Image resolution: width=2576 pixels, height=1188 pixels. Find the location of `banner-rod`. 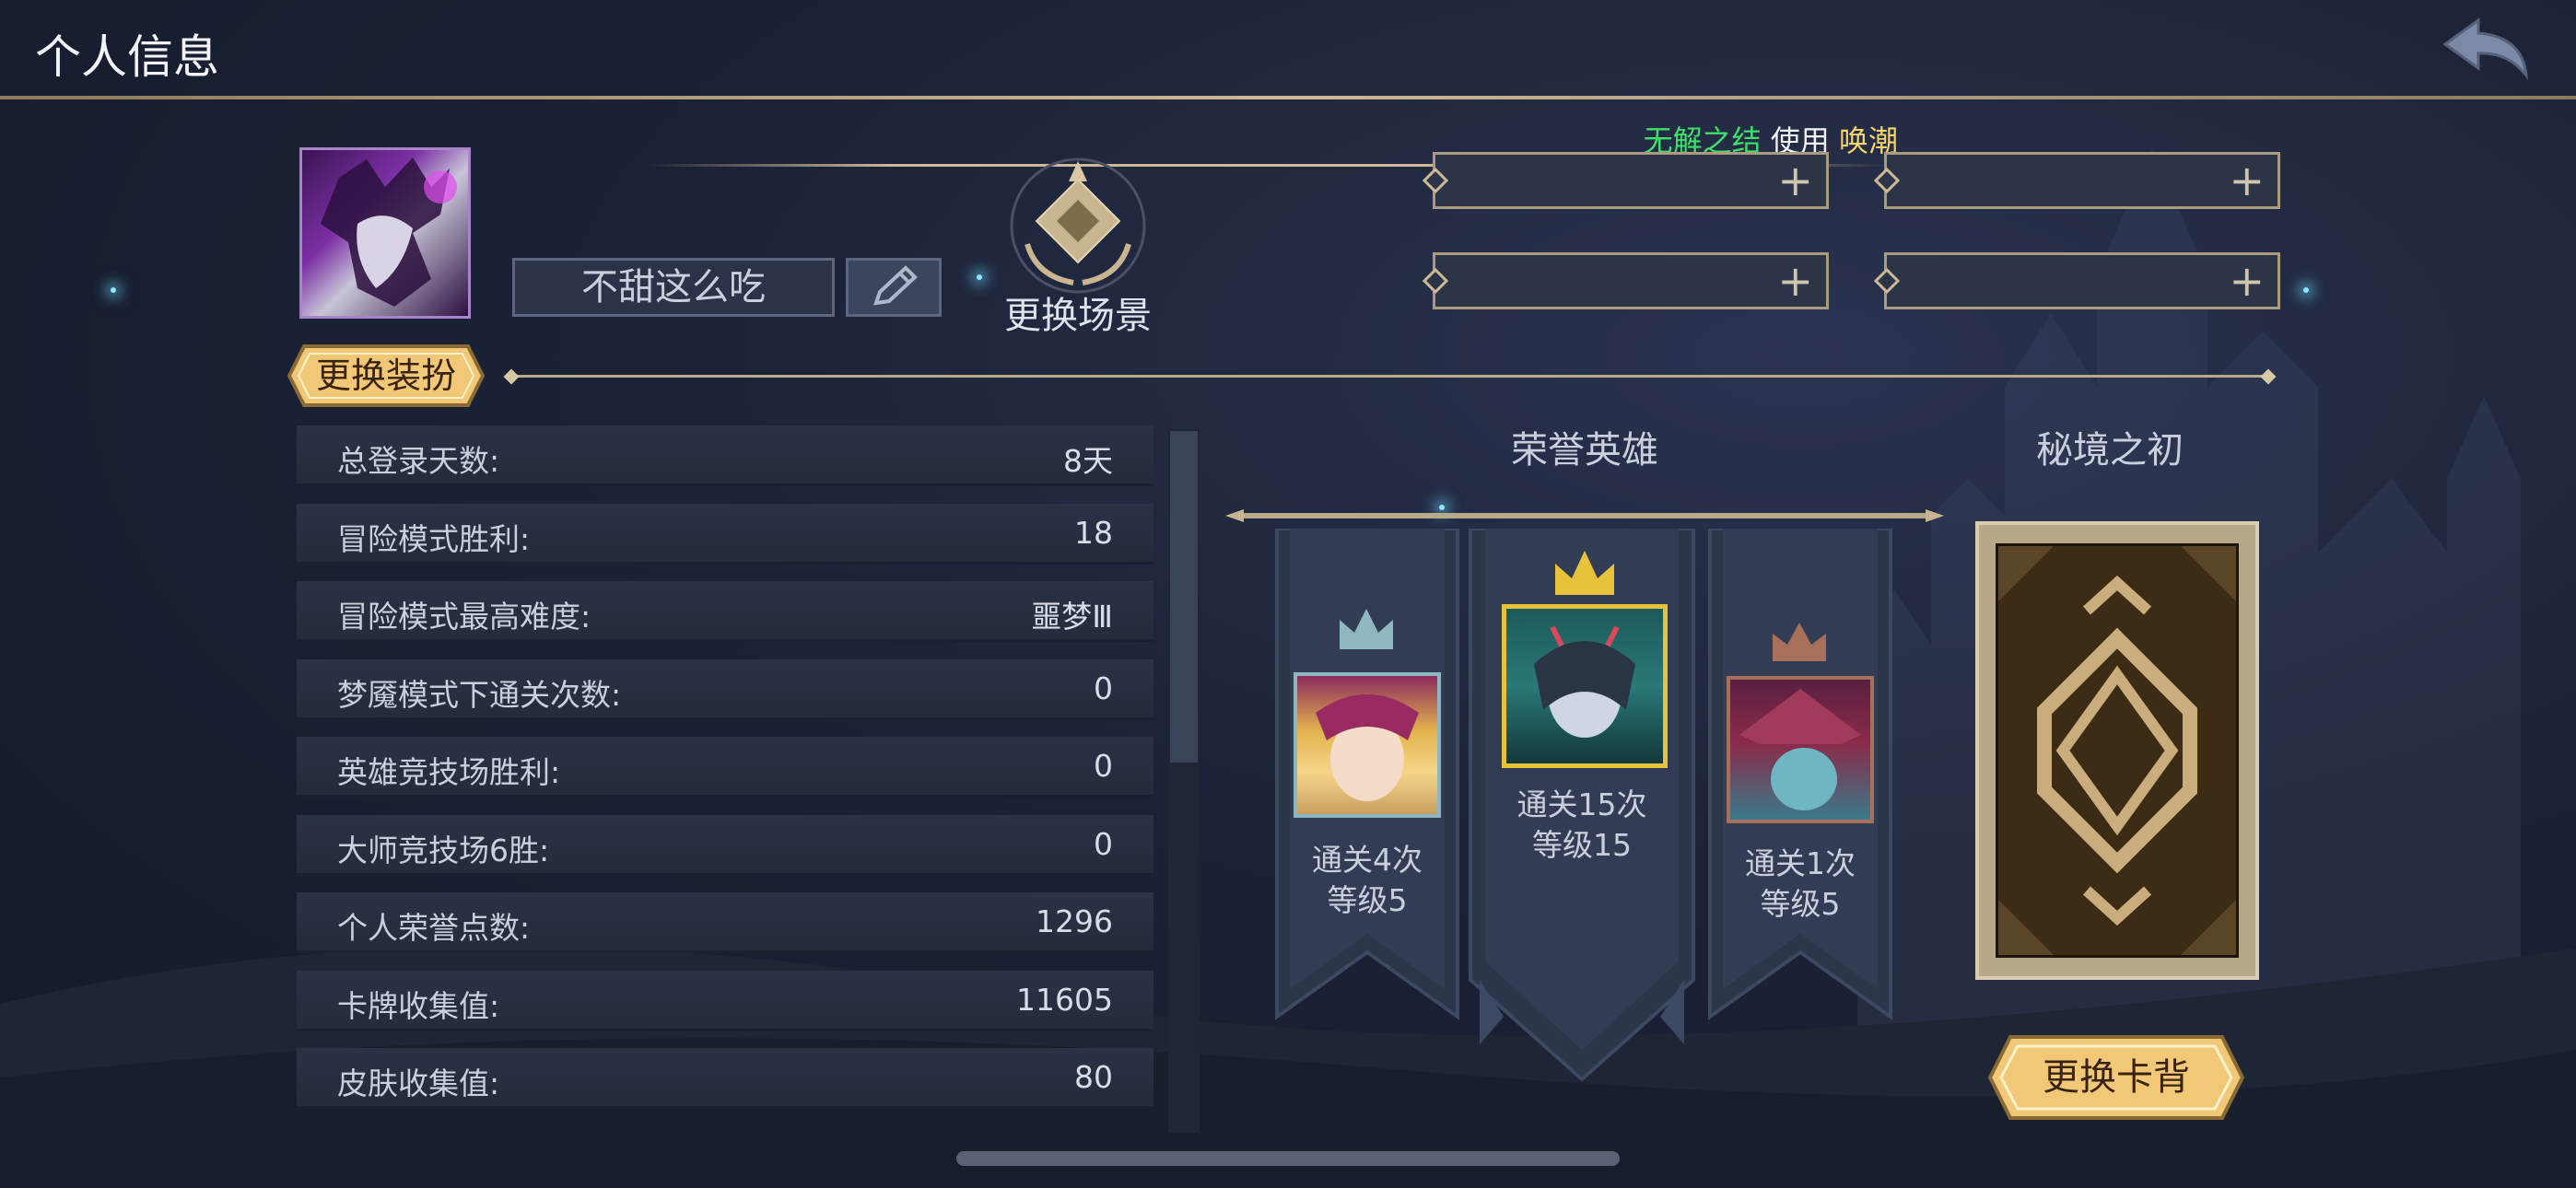

banner-rod is located at coordinates (1584, 515).